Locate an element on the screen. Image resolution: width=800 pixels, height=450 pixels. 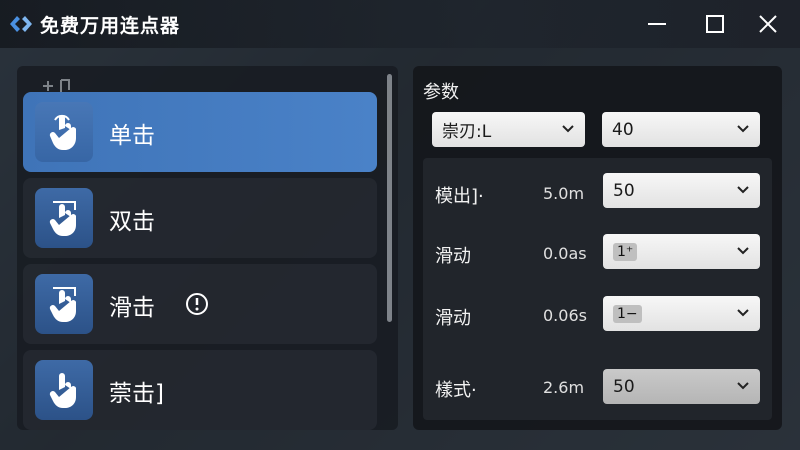
param-row-label: 模出]· is located at coordinates (459, 196).